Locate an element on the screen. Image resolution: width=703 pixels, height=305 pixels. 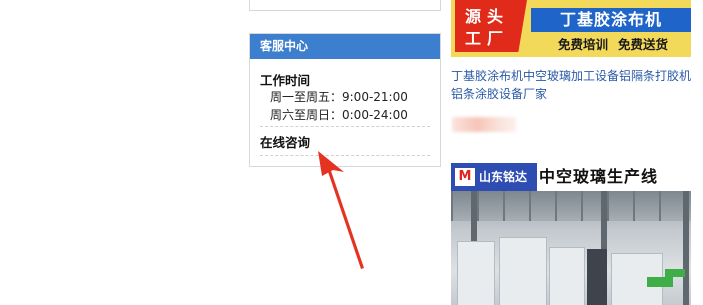
badge-text: 源头工厂 is located at coordinates (487, 27).